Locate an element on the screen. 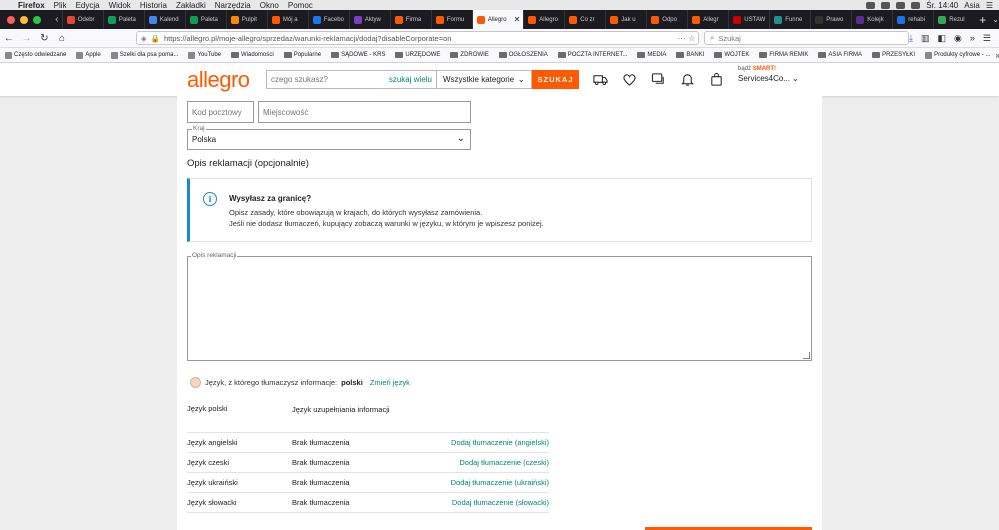 The width and height of the screenshot is (999, 530). reload-icon: ↻ is located at coordinates (44, 38).